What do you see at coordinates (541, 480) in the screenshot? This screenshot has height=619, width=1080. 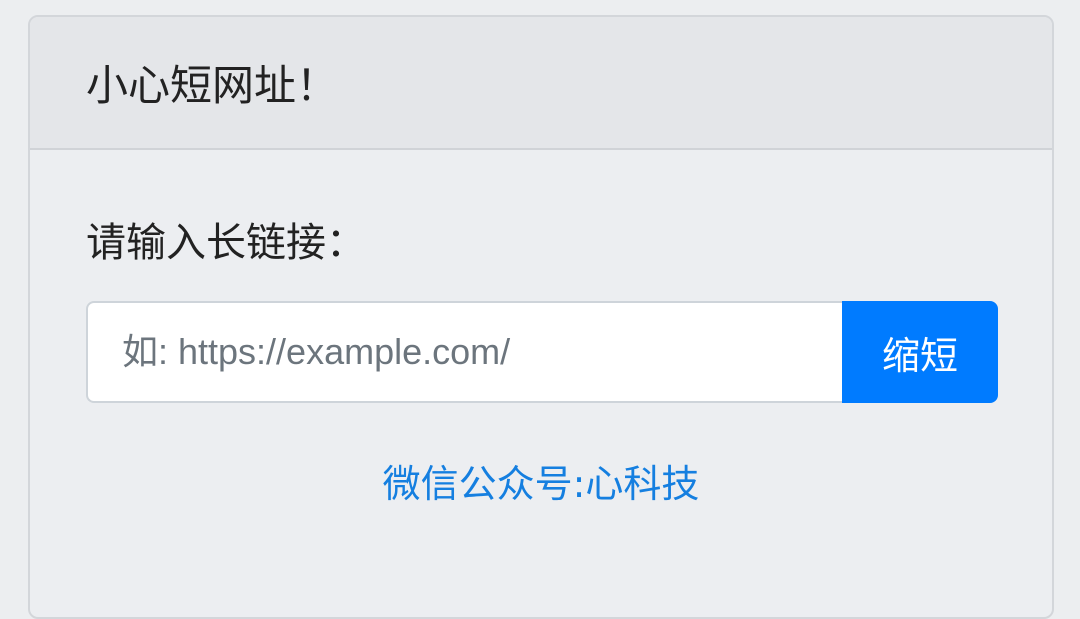 I see `wechat-link: 微信公众号:心科技` at bounding box center [541, 480].